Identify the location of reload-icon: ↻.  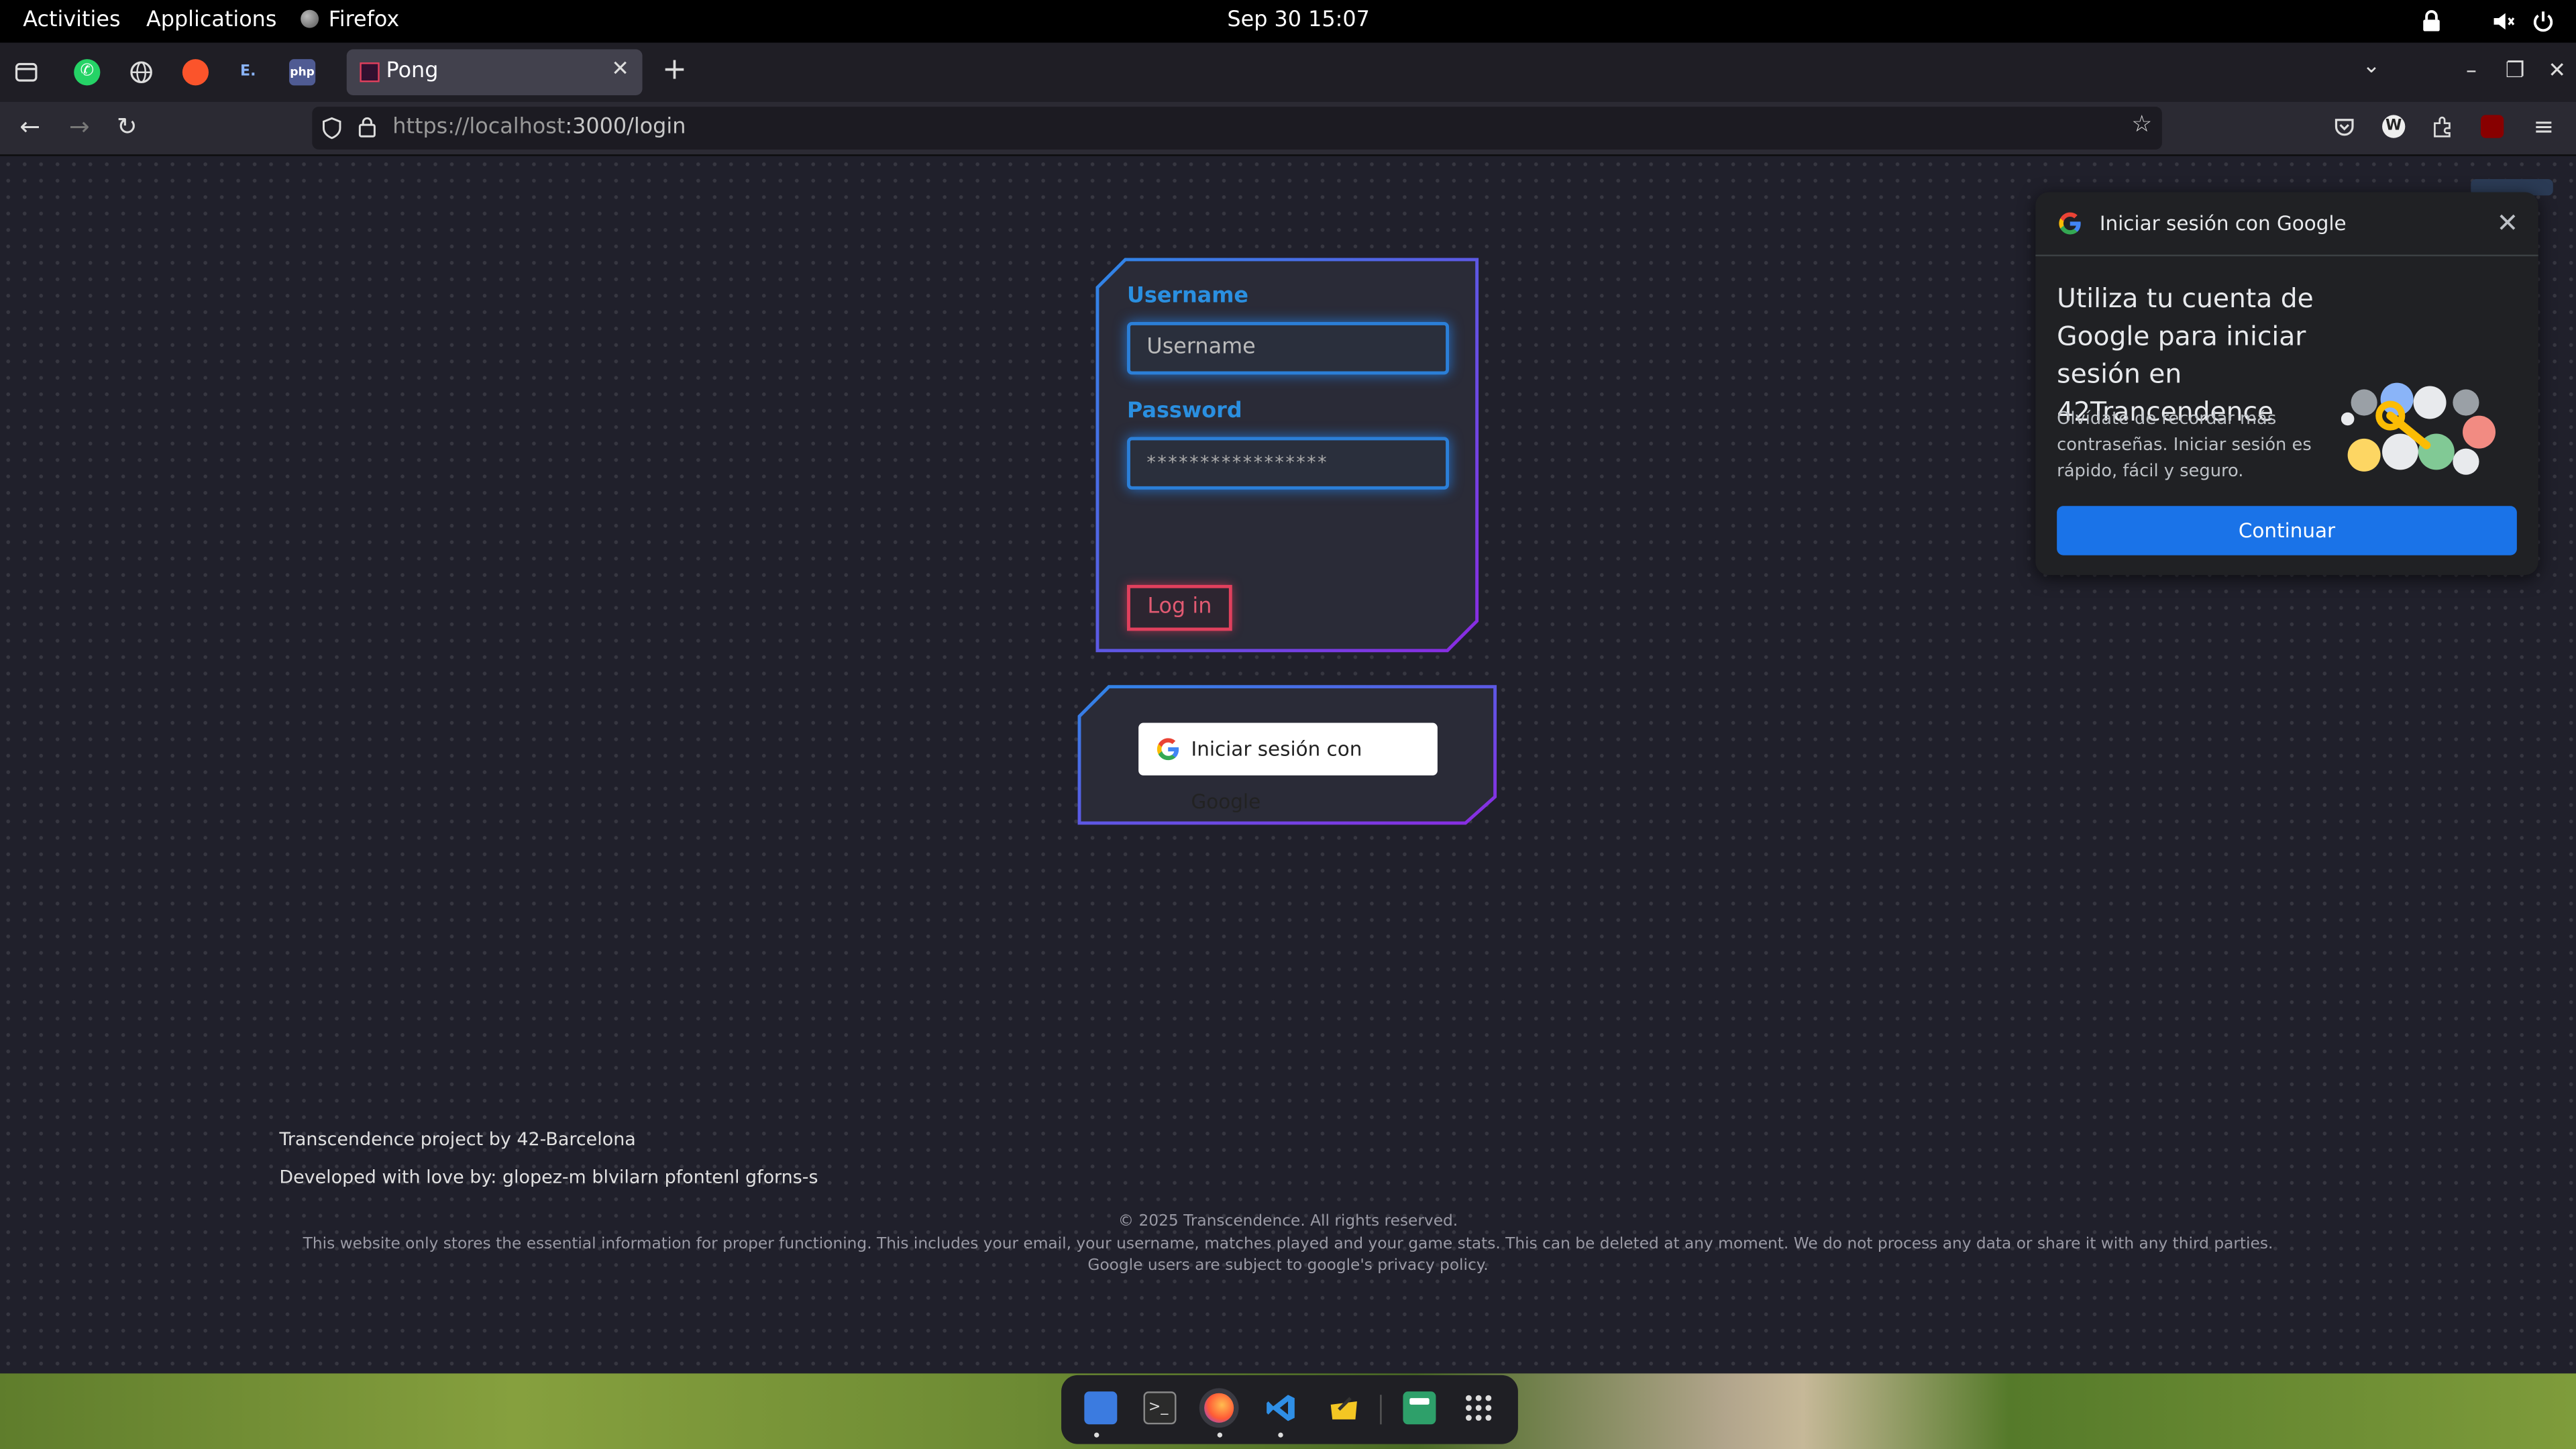
(127, 126).